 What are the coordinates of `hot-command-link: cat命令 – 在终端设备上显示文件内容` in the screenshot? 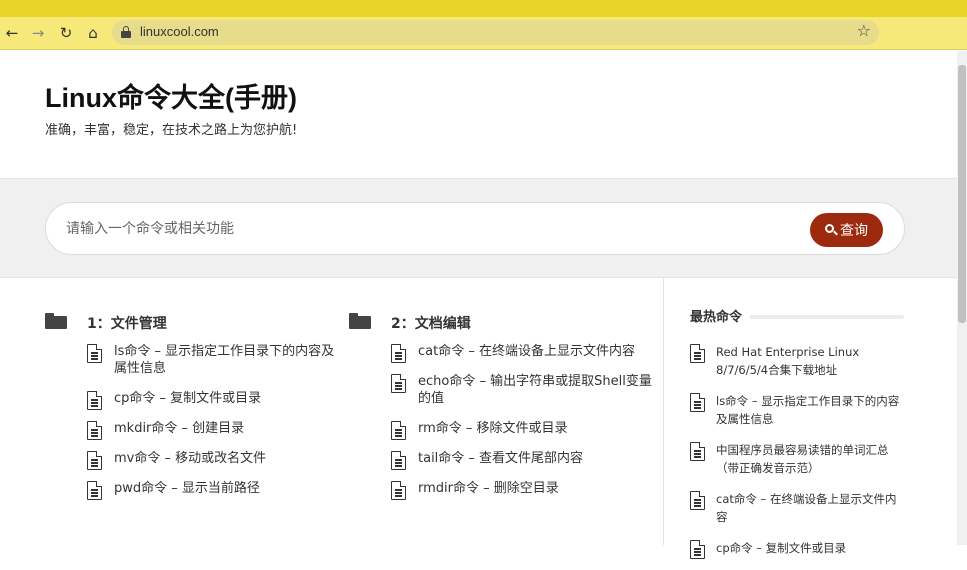 It's located at (797, 508).